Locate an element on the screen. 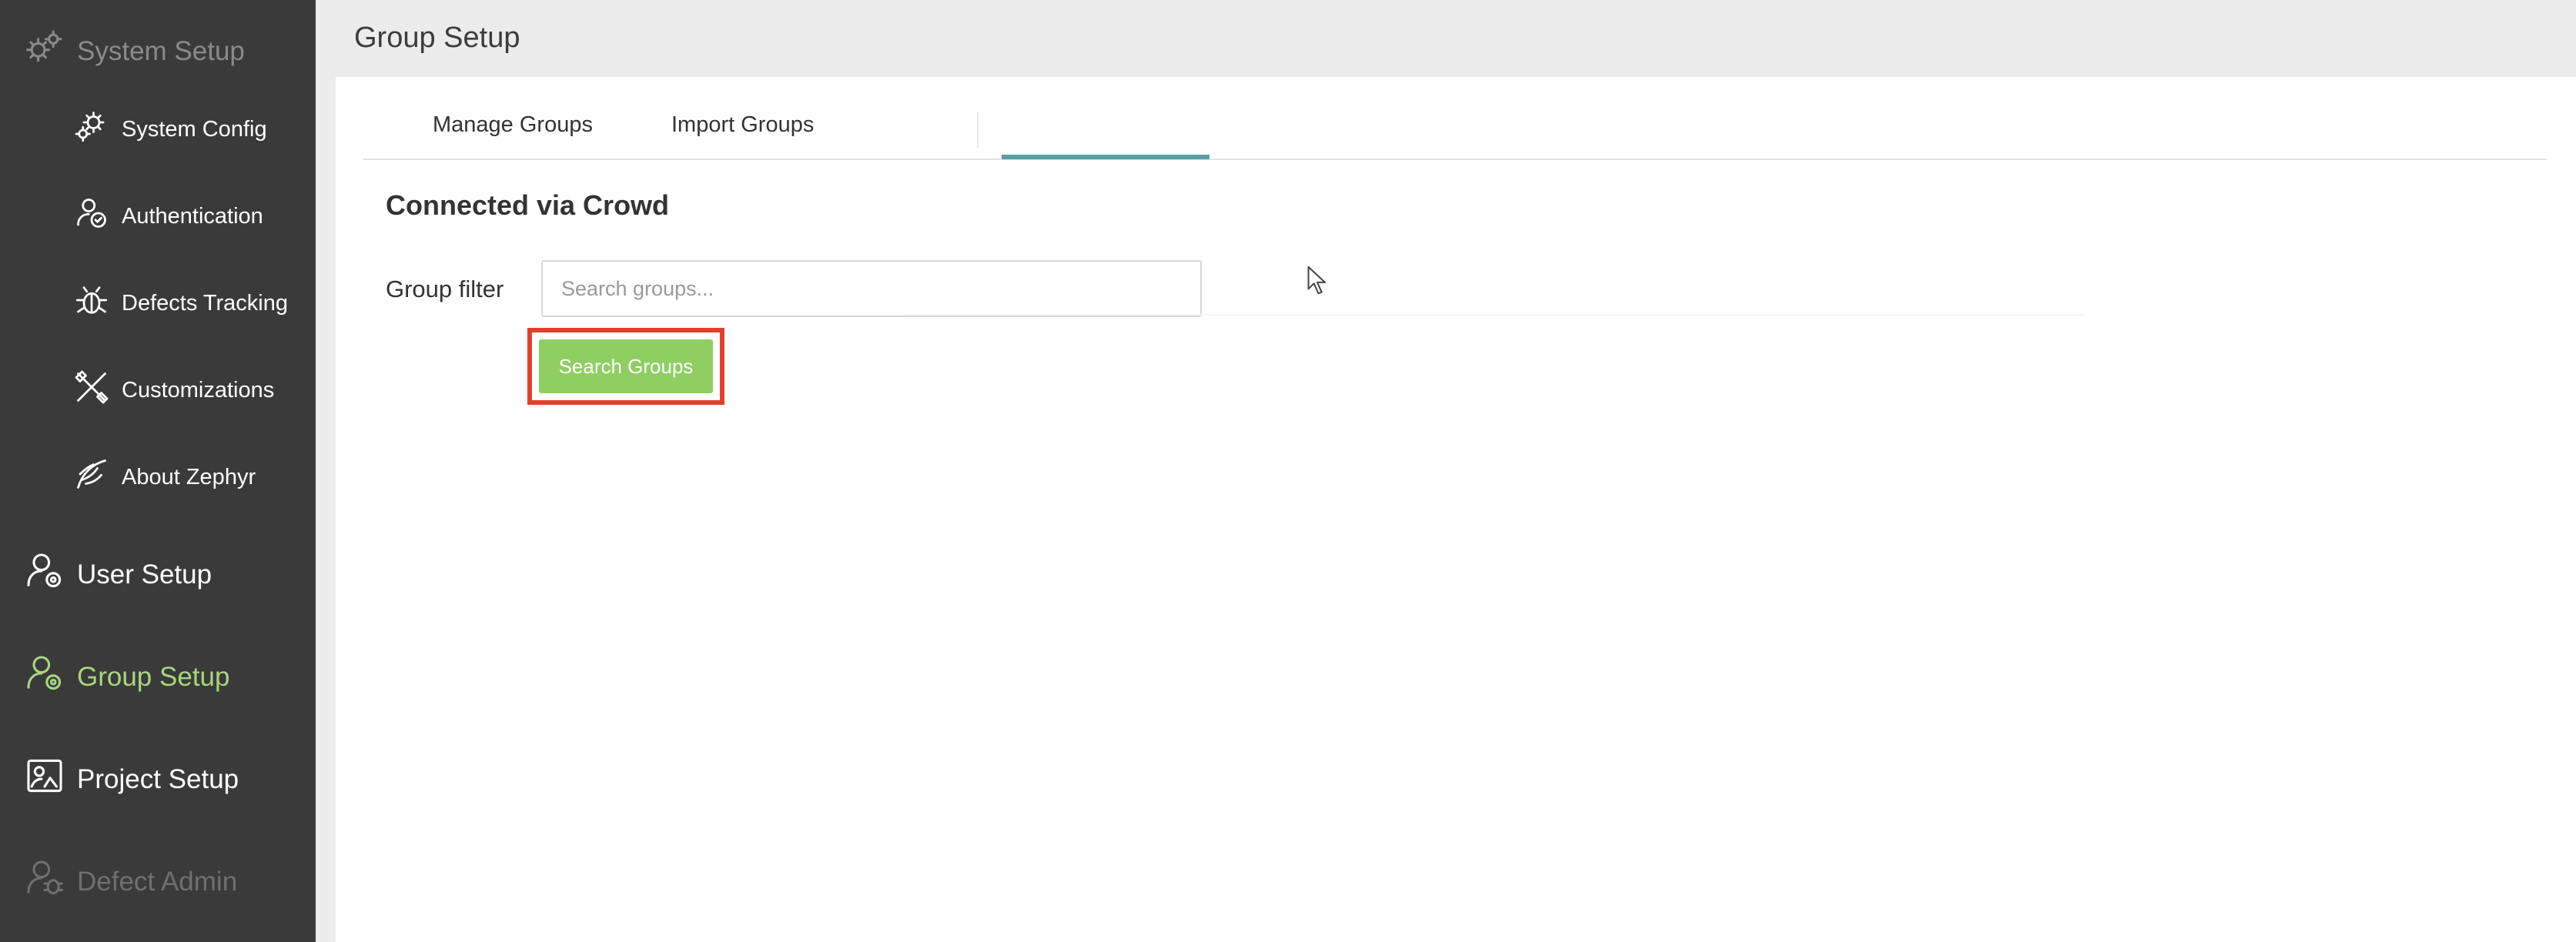 This screenshot has width=2576, height=942. nav-defect-admin: Defect Admin is located at coordinates (130, 882).